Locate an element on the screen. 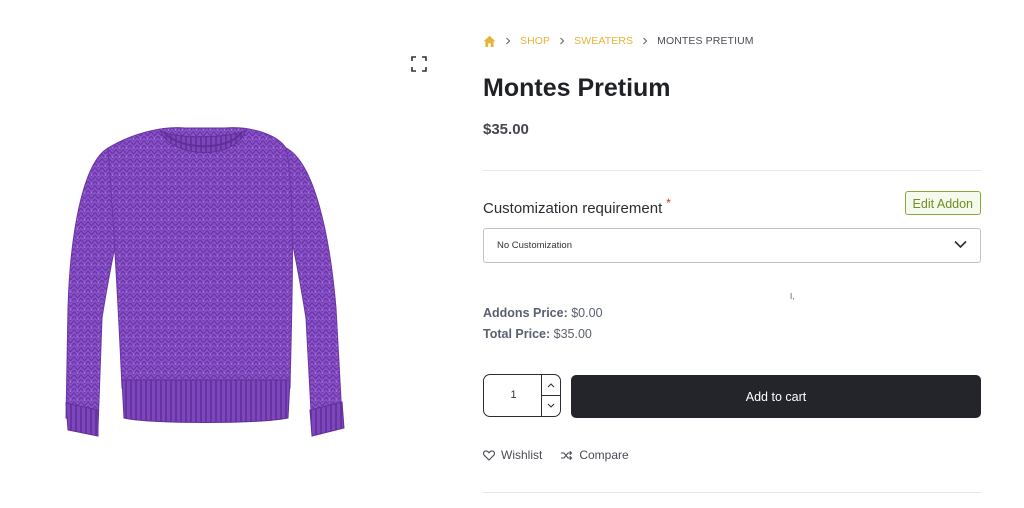 This screenshot has width=1024, height=508. product-price: $35.00 is located at coordinates (506, 129).